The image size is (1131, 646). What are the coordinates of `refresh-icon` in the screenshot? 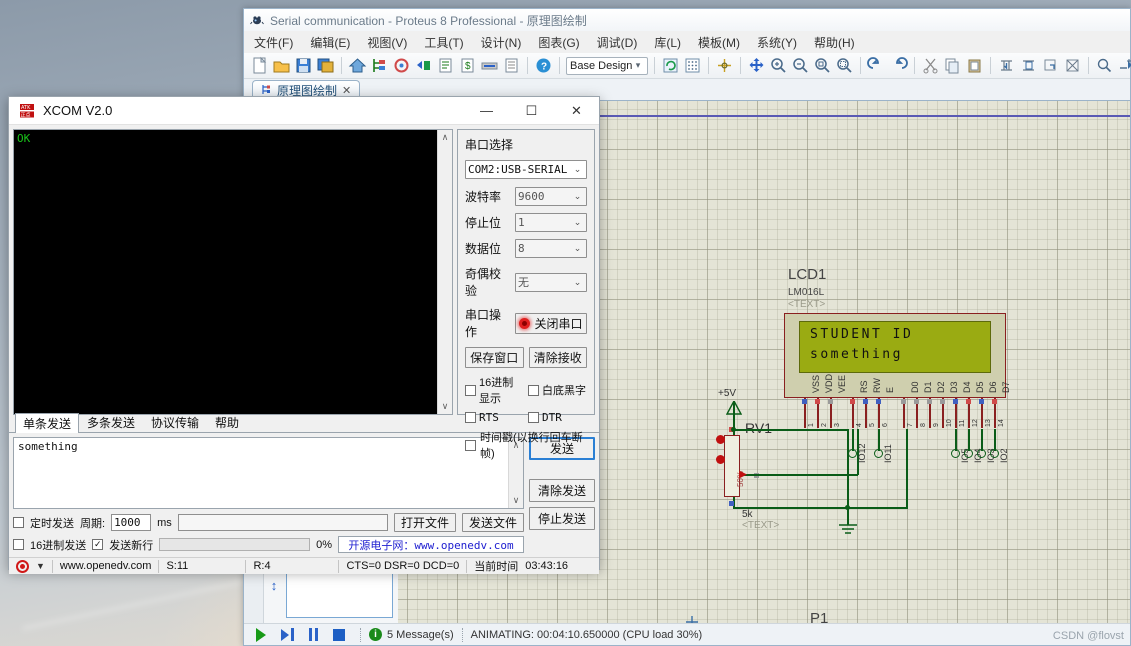 It's located at (670, 65).